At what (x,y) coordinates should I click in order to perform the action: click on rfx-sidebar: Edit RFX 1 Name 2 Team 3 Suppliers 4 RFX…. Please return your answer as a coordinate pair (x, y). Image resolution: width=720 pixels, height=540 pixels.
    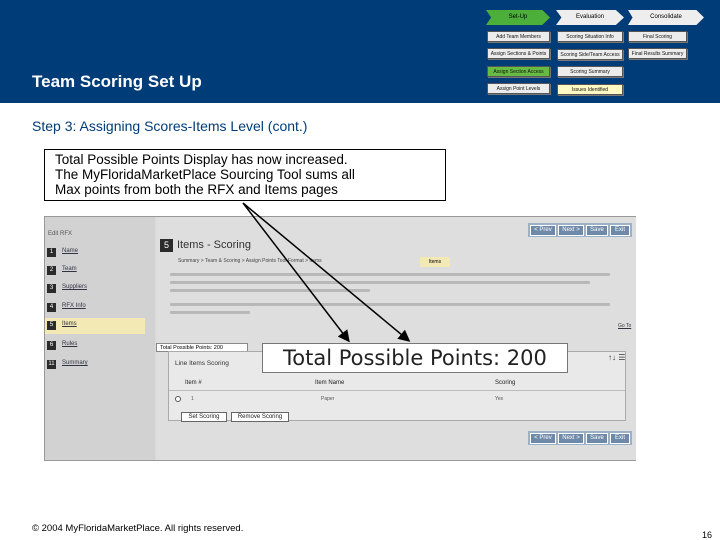
    Looking at the image, I should click on (100, 338).